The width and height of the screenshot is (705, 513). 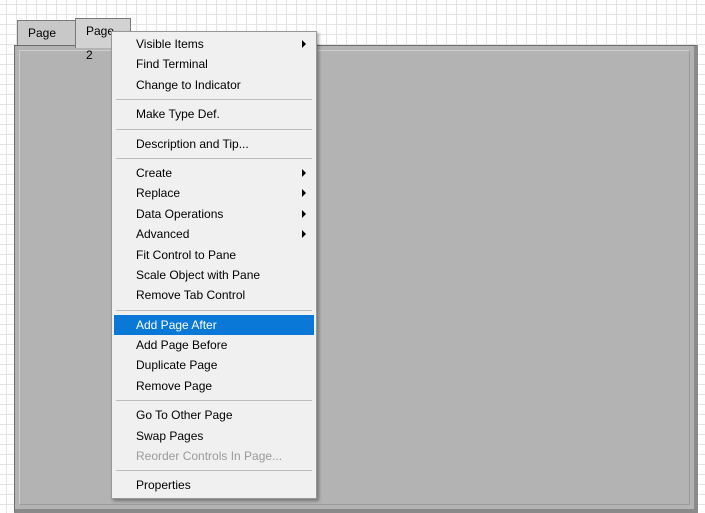 What do you see at coordinates (154, 172) in the screenshot?
I see `menu-item-label: Create` at bounding box center [154, 172].